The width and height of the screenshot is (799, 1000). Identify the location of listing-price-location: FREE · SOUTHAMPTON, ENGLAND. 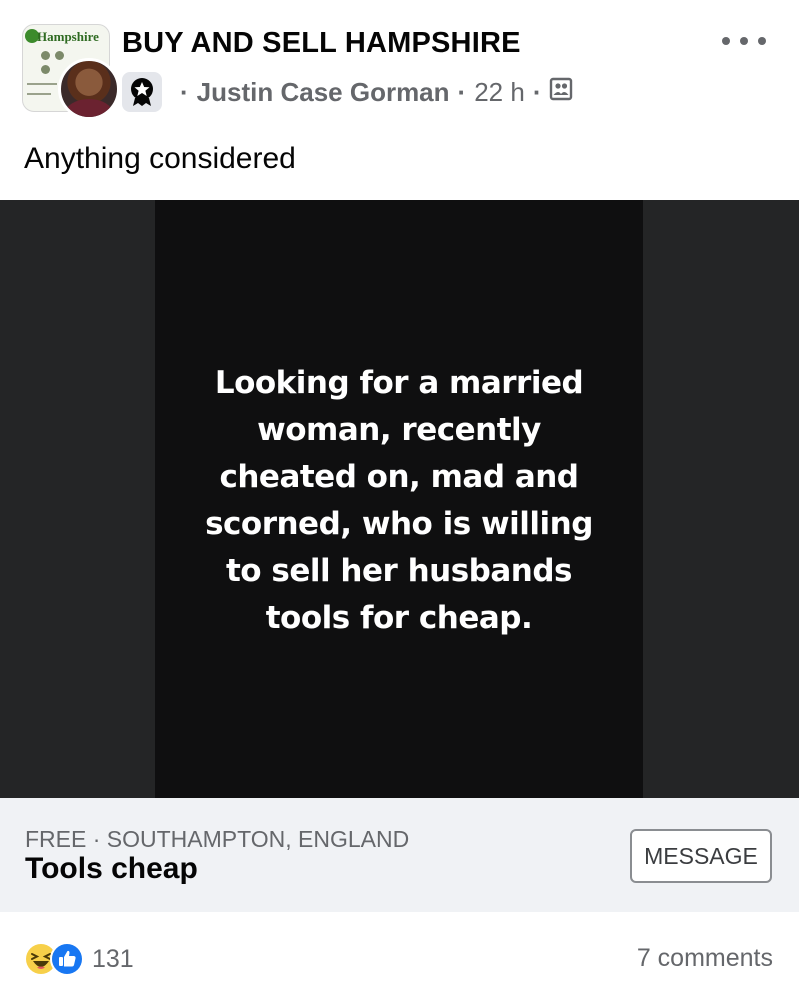
(217, 839).